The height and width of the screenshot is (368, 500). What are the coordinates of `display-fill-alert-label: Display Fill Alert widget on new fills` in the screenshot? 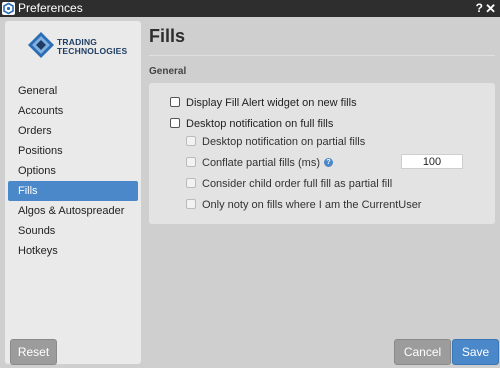 It's located at (271, 103).